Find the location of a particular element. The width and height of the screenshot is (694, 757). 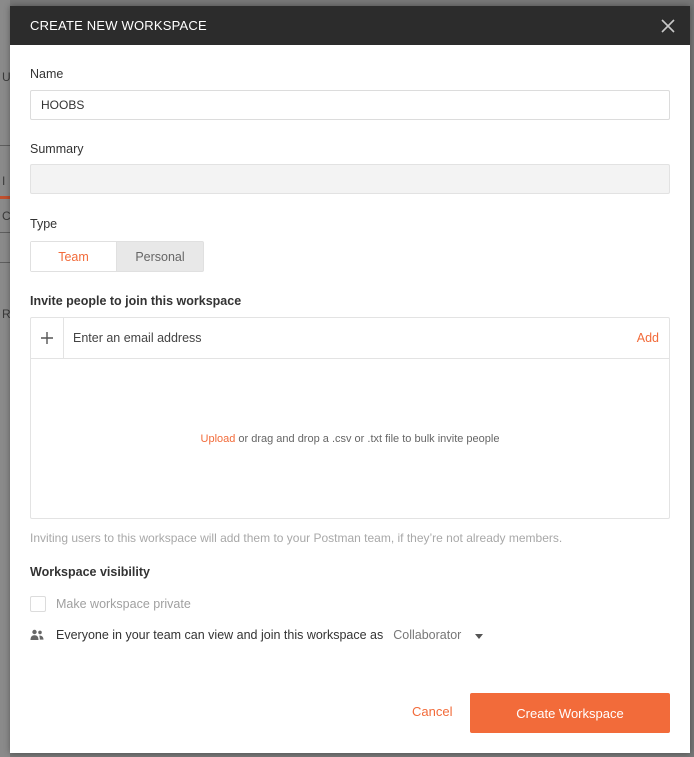

role-select: Collaborator is located at coordinates (438, 635).